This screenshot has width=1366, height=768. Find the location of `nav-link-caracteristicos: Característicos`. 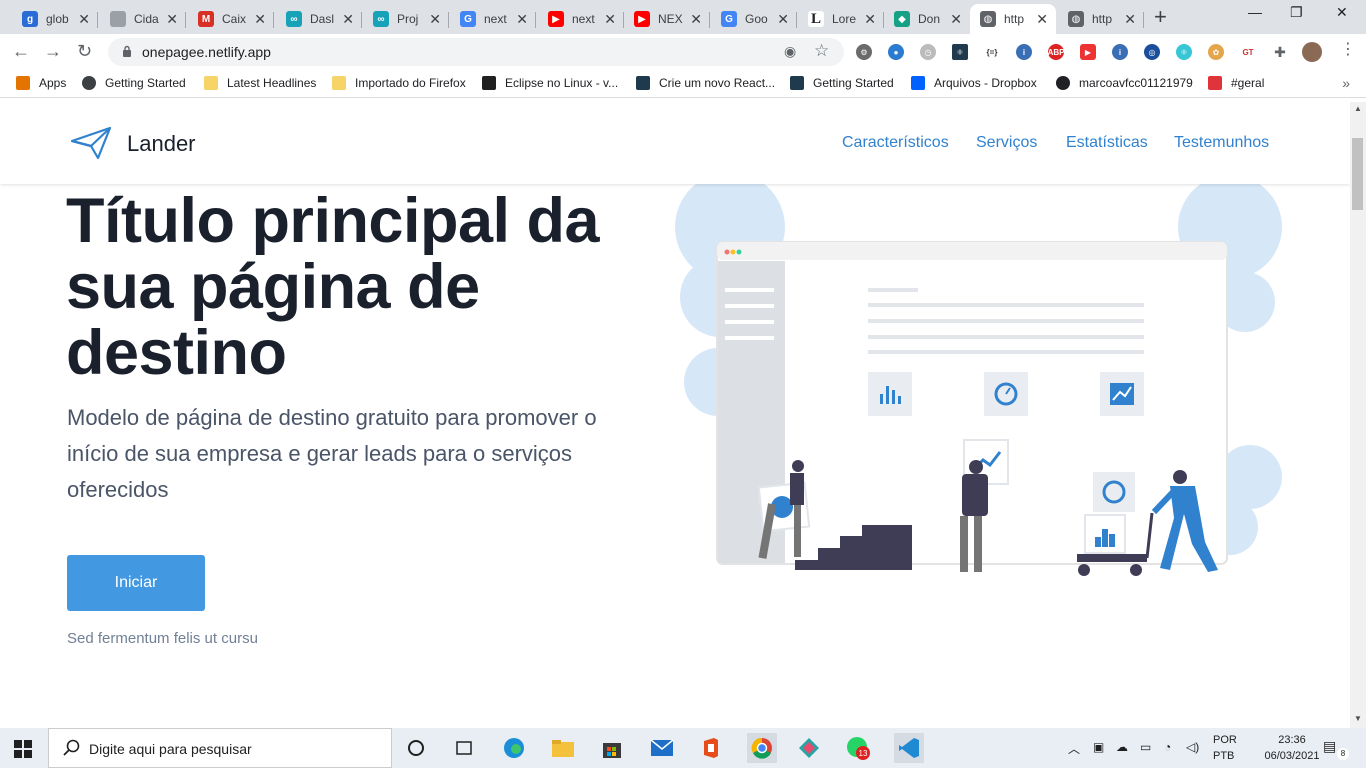

nav-link-caracteristicos: Característicos is located at coordinates (895, 143).